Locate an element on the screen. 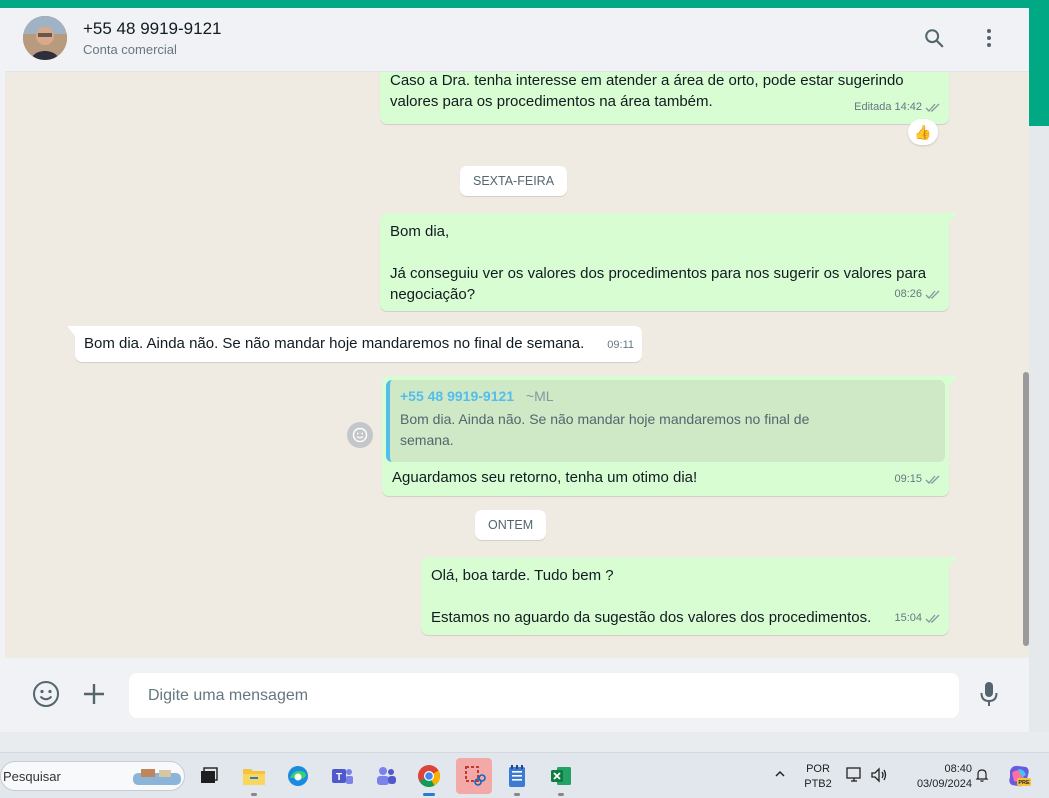  react-button is located at coordinates (360, 435).